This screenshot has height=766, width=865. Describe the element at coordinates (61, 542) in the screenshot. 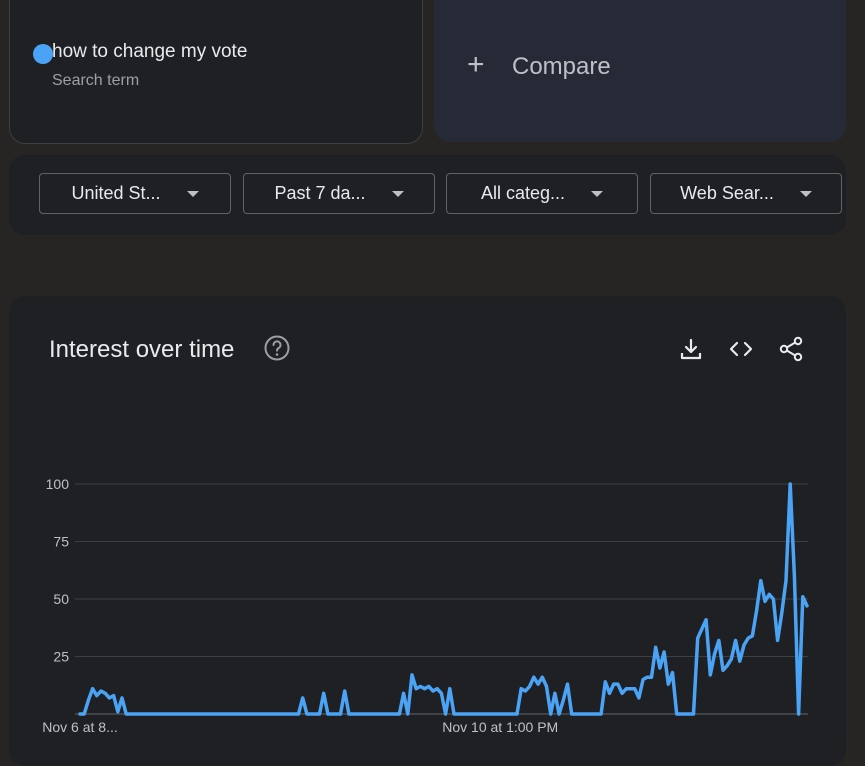

I see `y-tick-label: 75` at that location.